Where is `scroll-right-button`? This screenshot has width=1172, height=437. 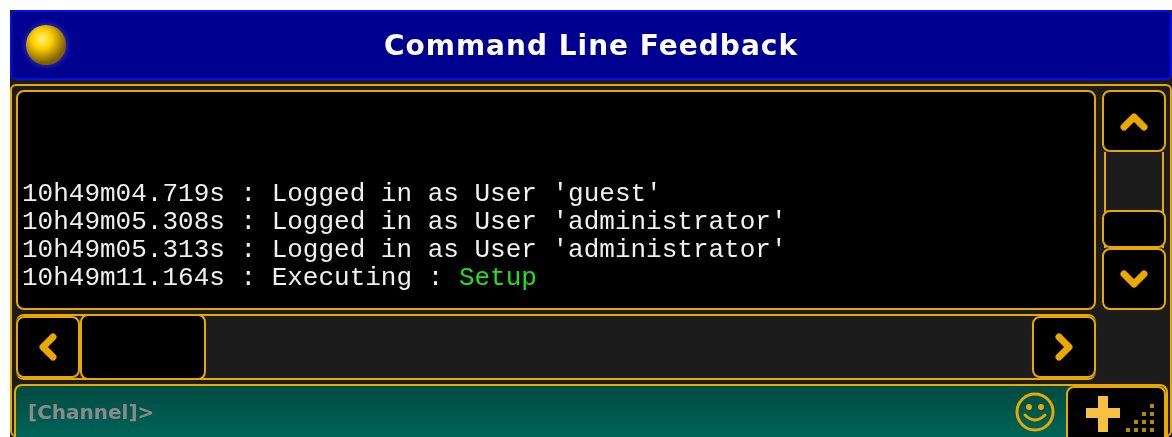
scroll-right-button is located at coordinates (1064, 347).